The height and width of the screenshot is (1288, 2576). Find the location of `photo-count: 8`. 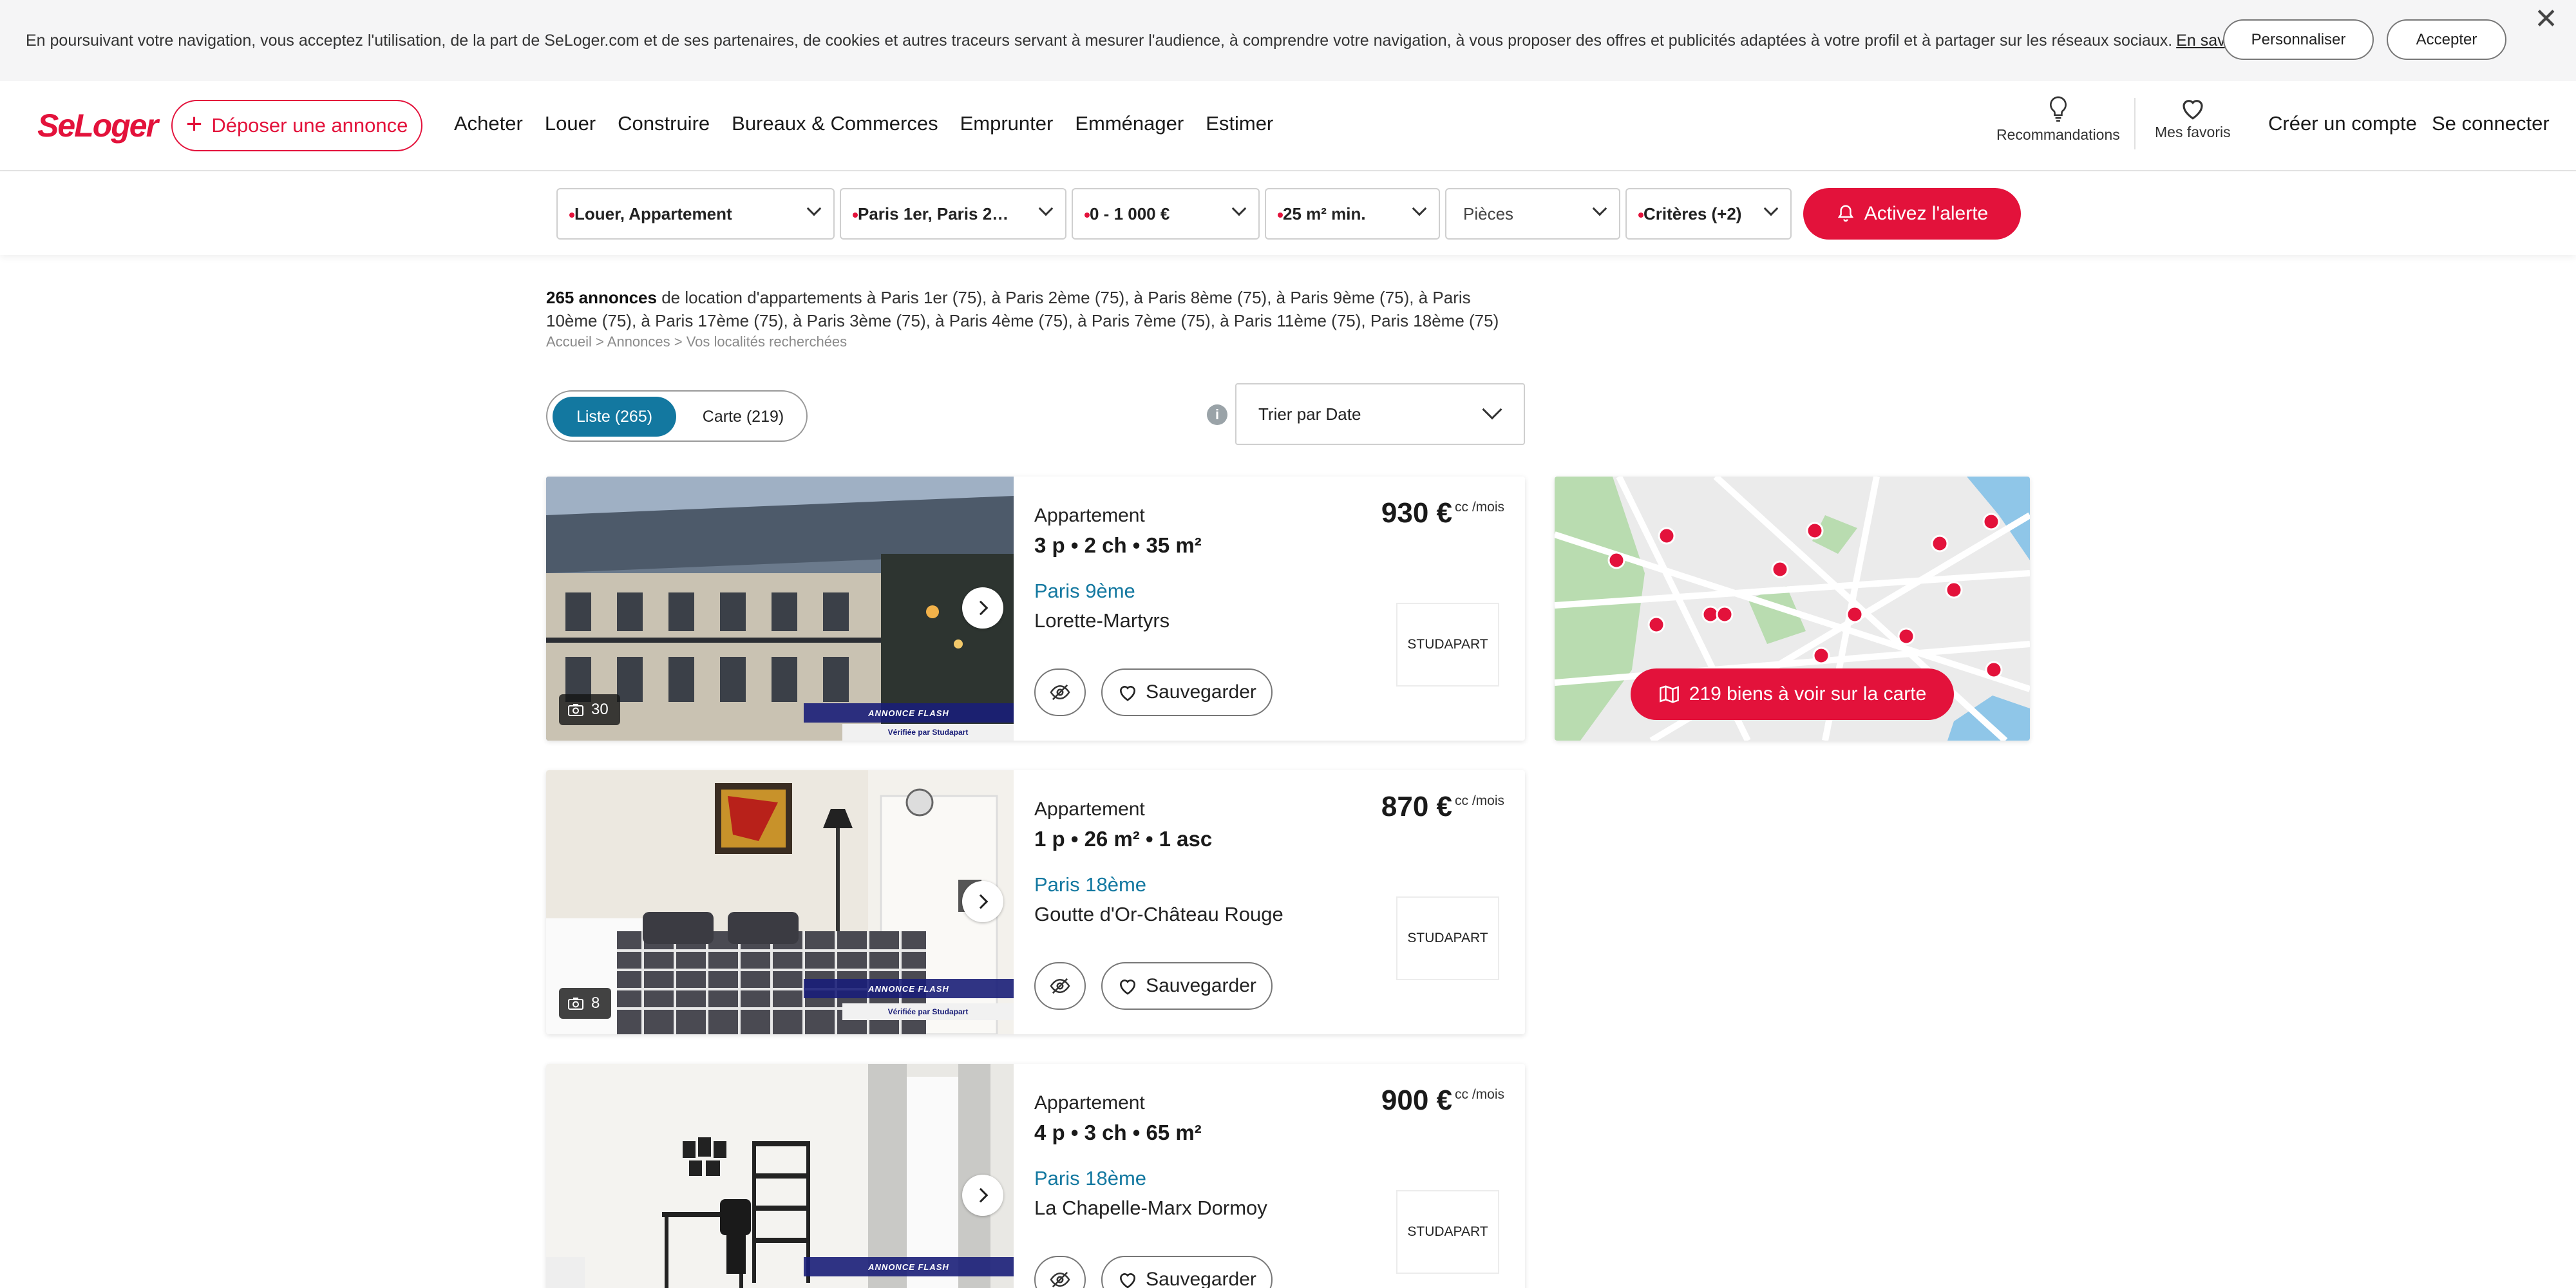

photo-count: 8 is located at coordinates (595, 1003).